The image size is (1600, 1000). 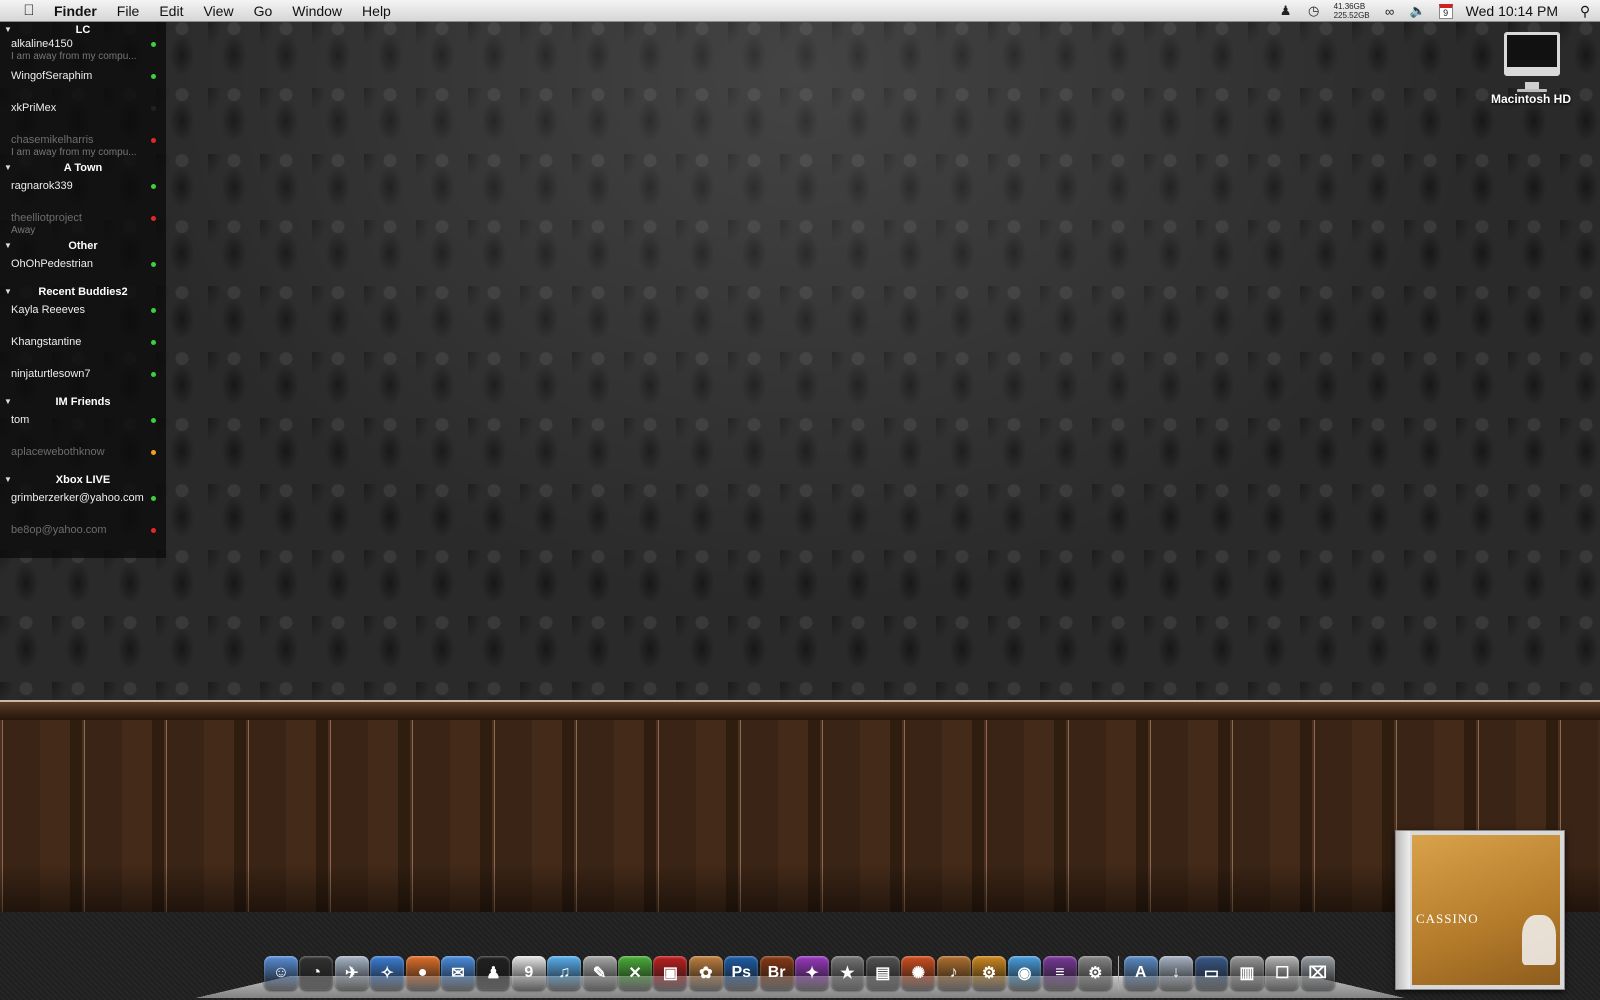 I want to click on ichat-icon: ✉, so click(x=458, y=973).